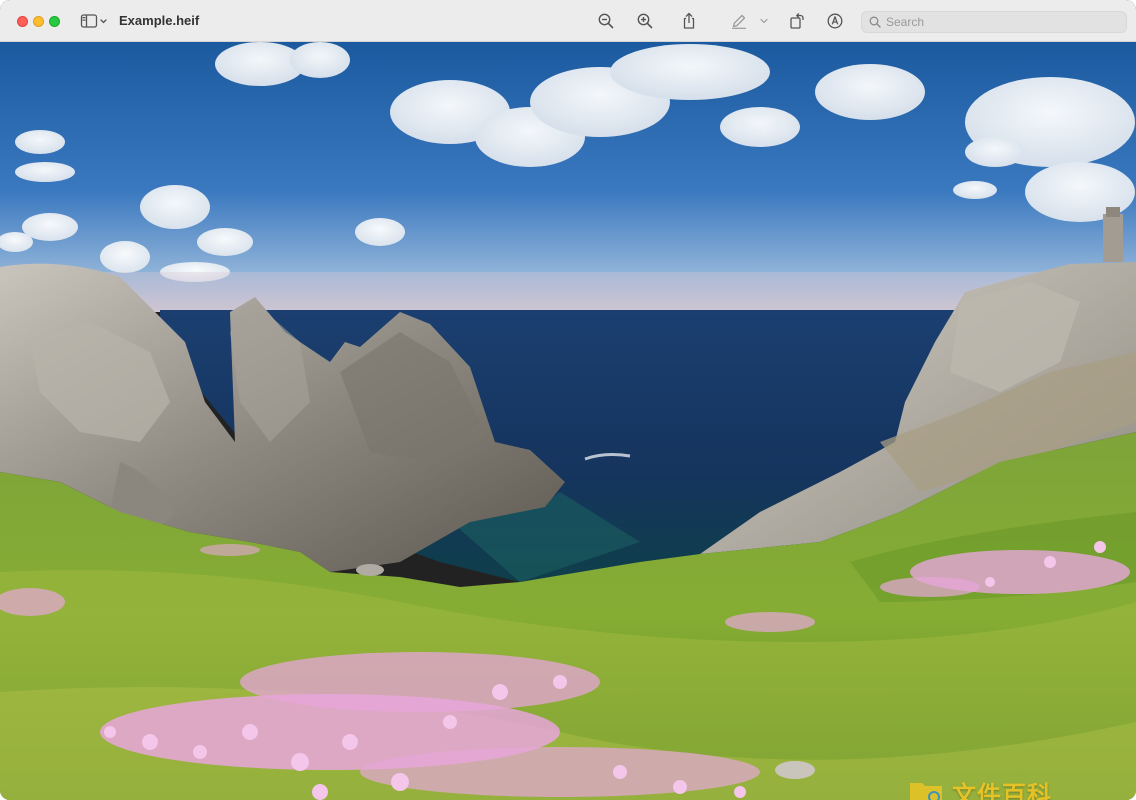  I want to click on zoom-out-icon, so click(606, 21).